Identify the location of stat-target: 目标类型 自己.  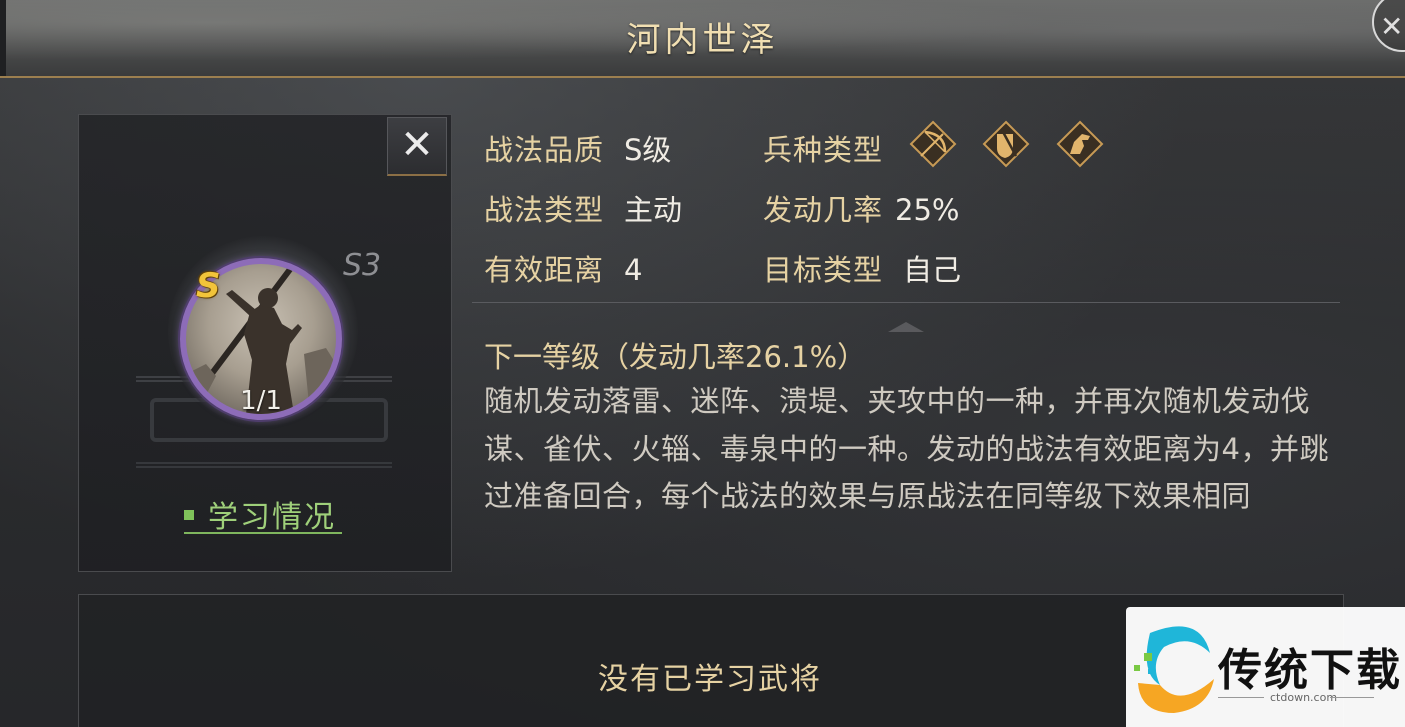
(862, 268).